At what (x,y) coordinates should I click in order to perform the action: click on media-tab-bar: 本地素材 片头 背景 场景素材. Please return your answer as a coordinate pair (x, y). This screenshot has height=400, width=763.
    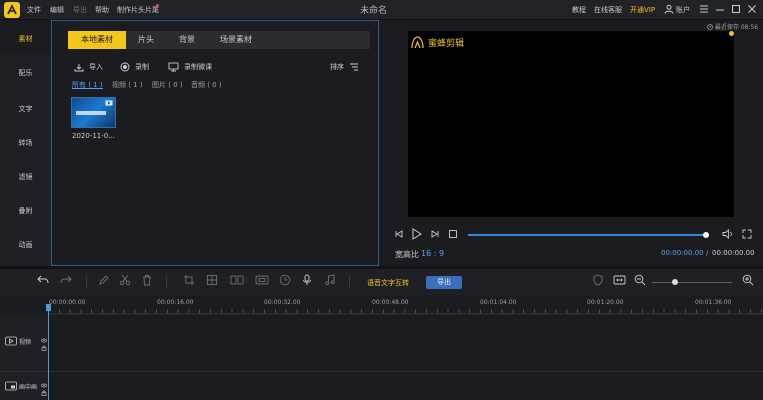
    Looking at the image, I should click on (219, 40).